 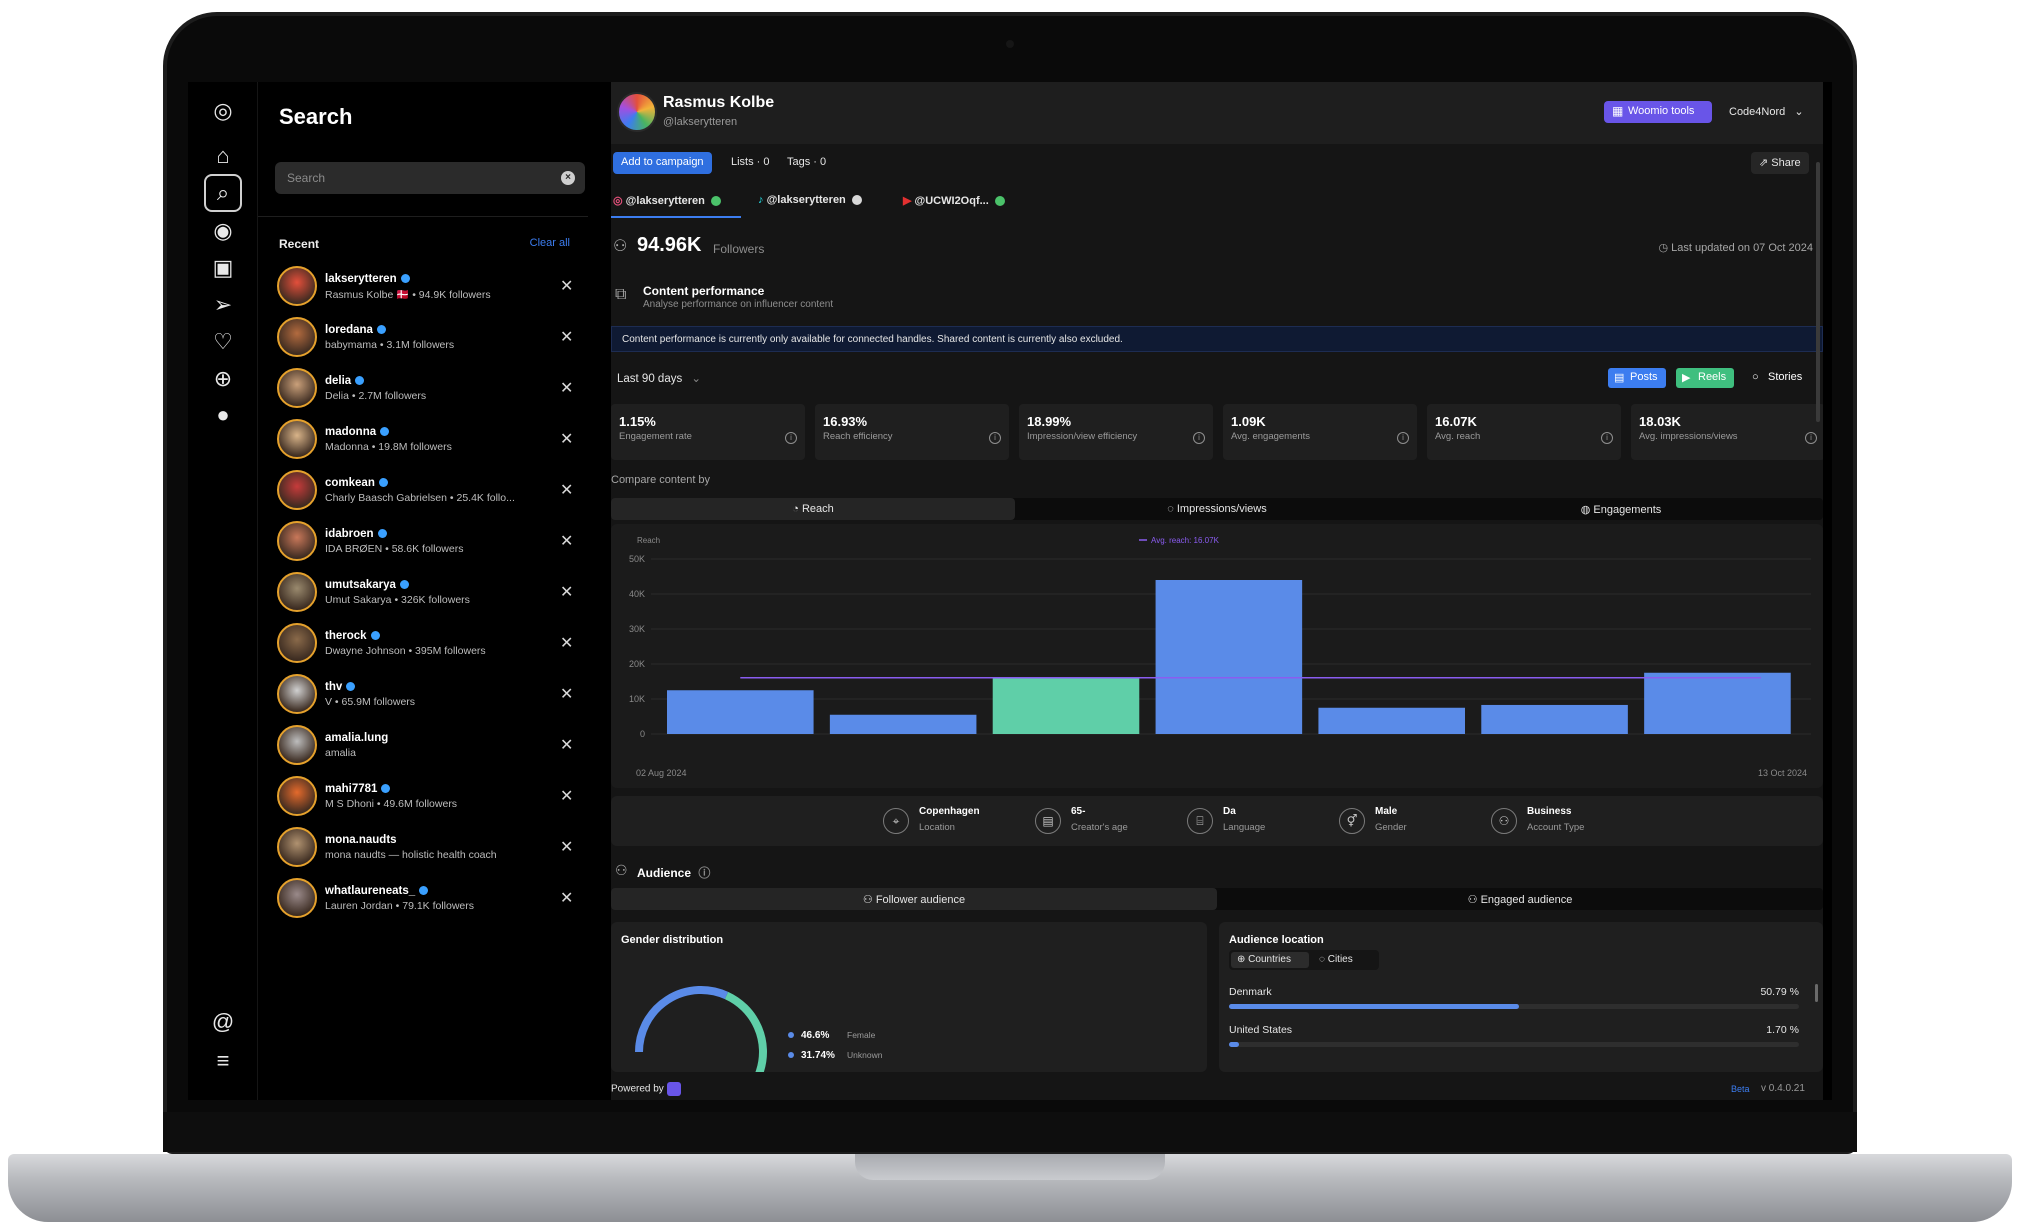 What do you see at coordinates (223, 231) in the screenshot?
I see `compass-icon: ◉` at bounding box center [223, 231].